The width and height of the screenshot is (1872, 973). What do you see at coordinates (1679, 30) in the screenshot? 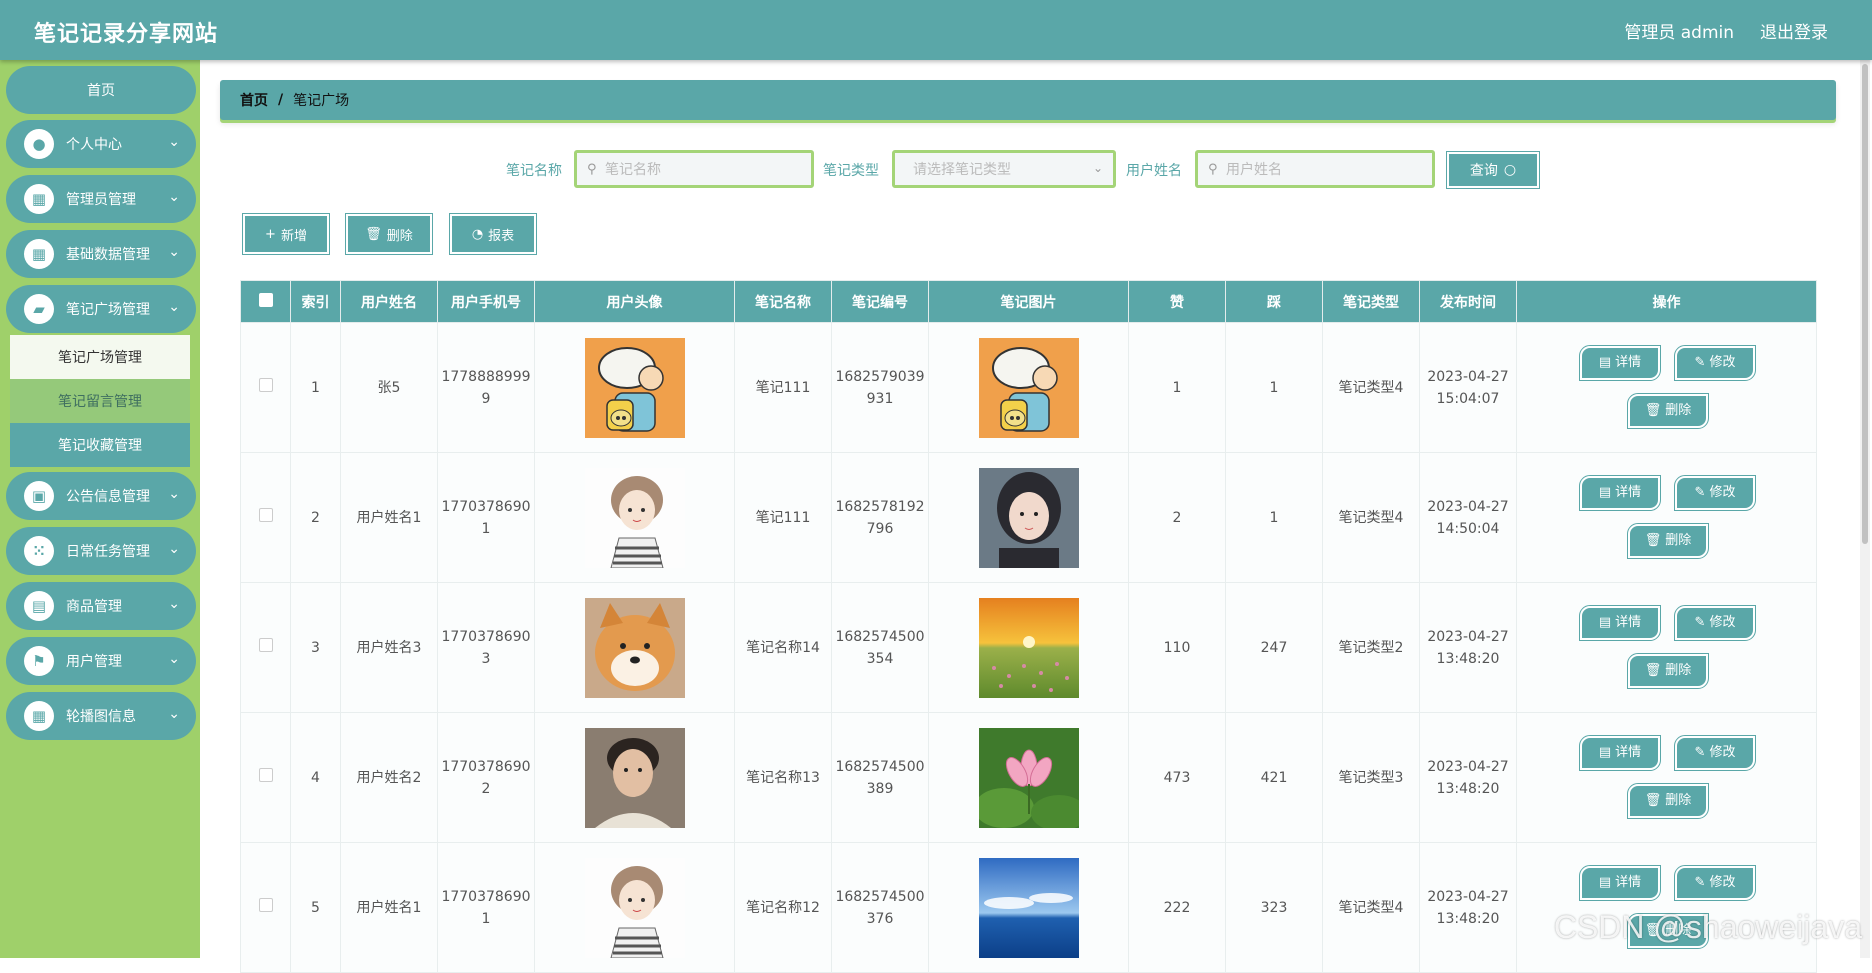
I see `admin-user-label: 管理员 admin` at bounding box center [1679, 30].